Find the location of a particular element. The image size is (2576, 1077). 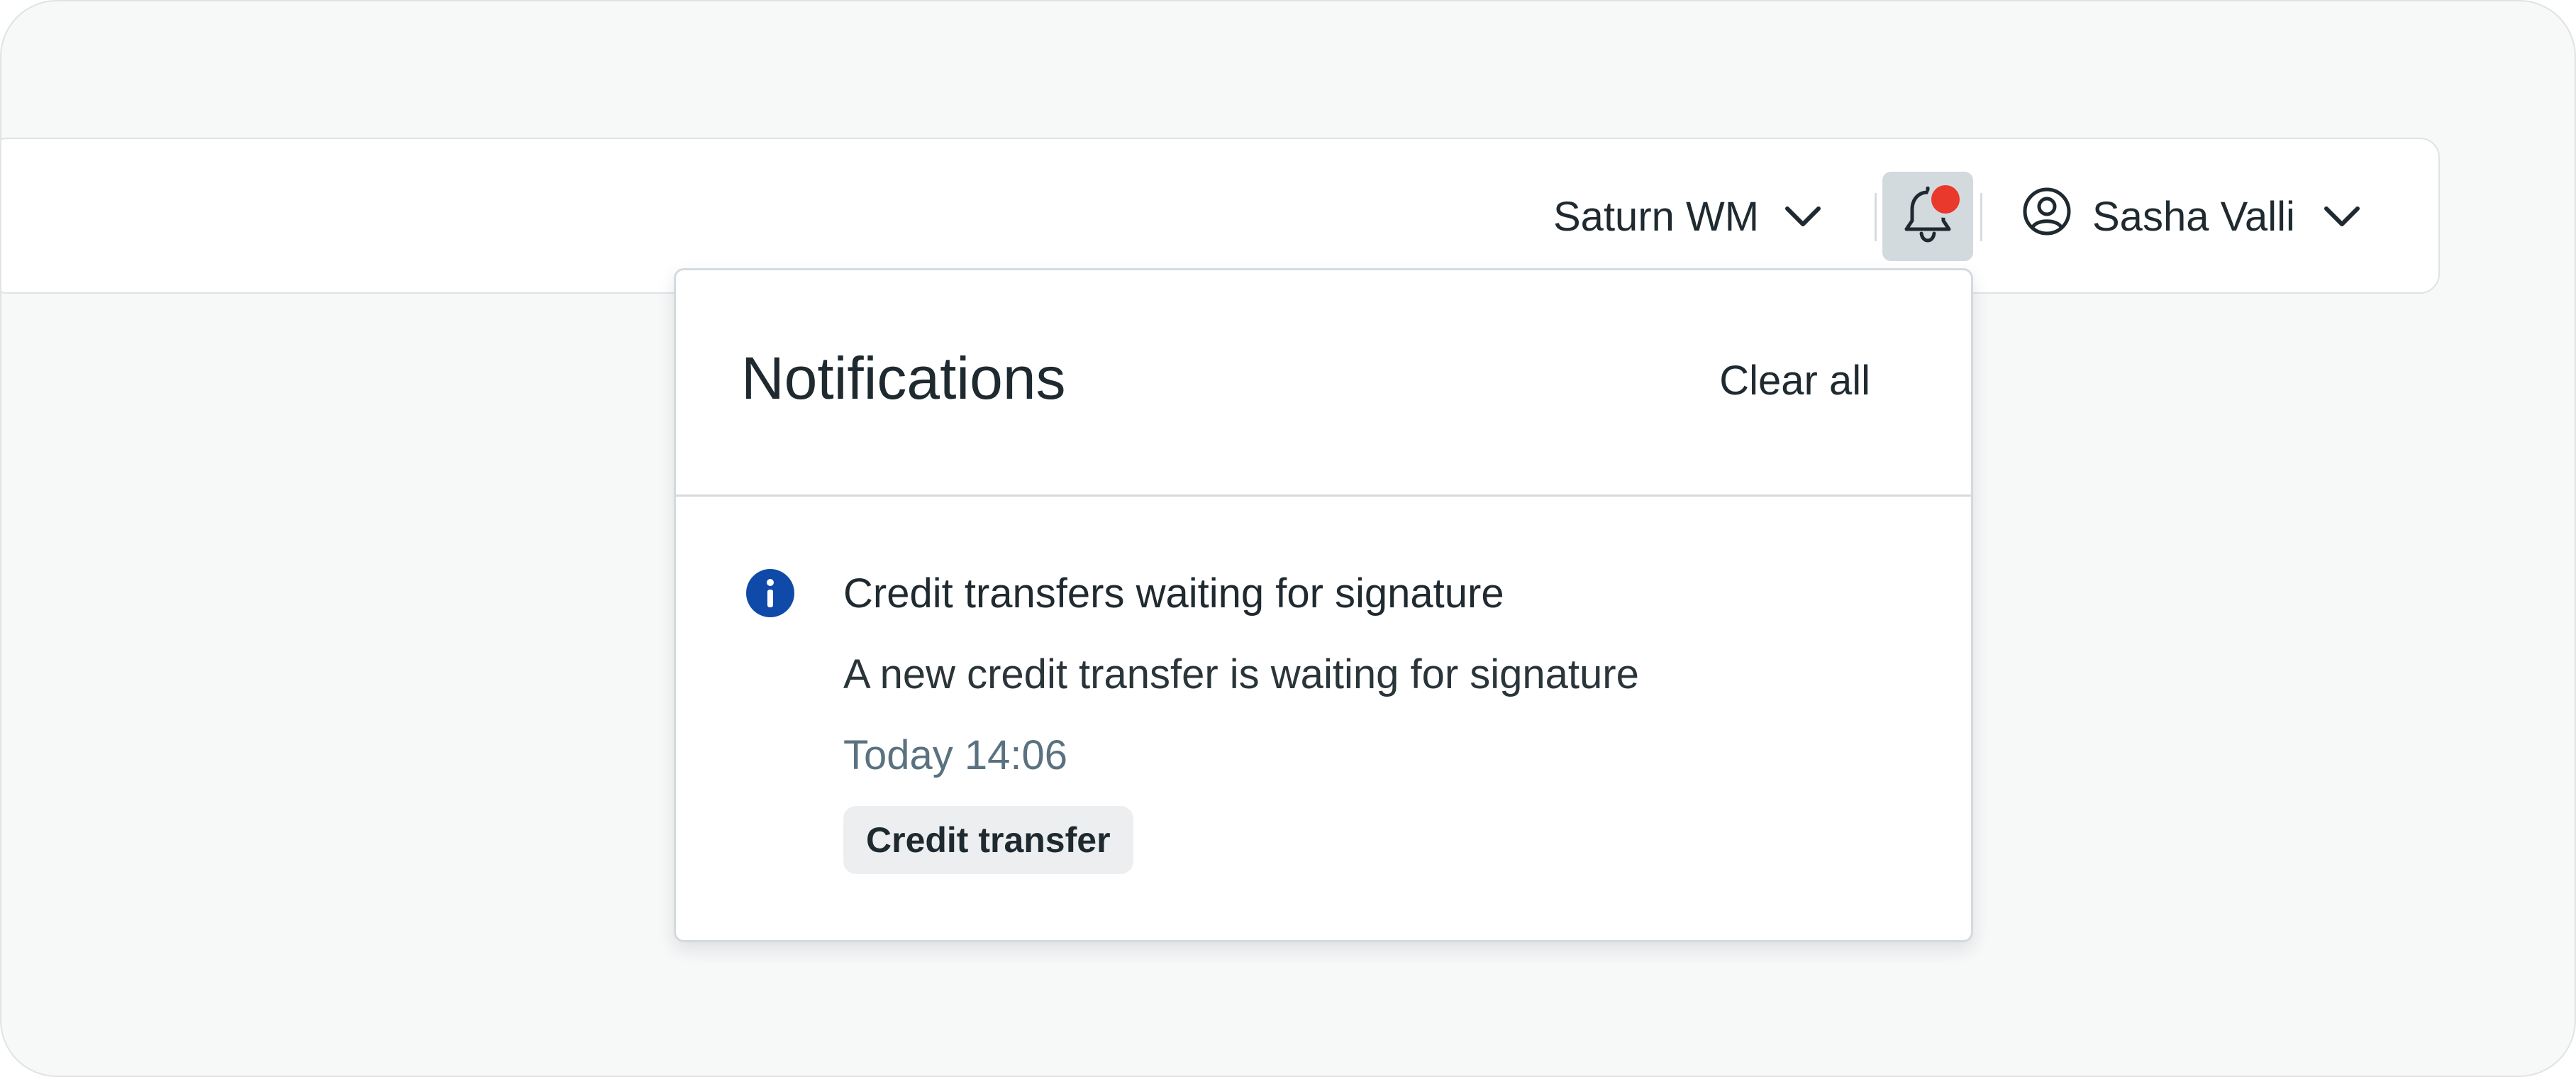

notifications-button is located at coordinates (1927, 216).